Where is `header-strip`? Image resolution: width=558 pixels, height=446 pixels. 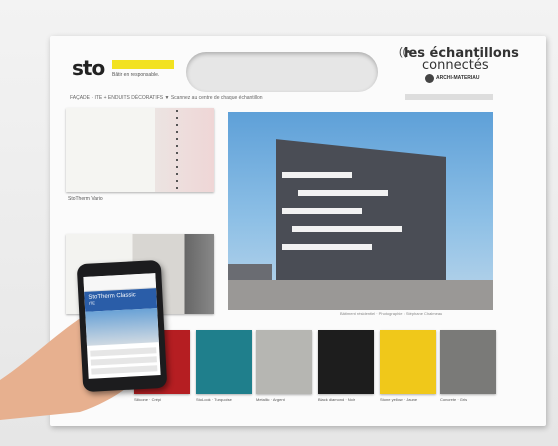 header-strip is located at coordinates (449, 97).